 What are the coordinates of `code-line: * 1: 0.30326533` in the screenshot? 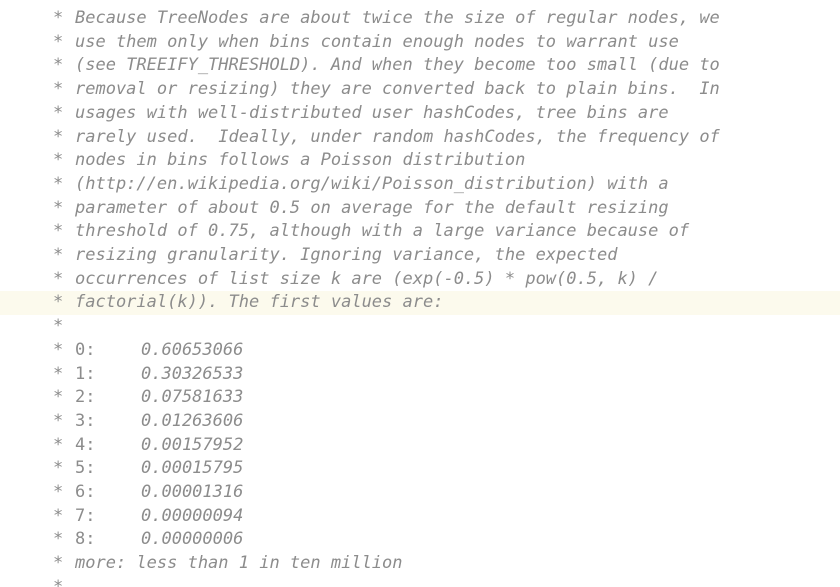 It's located at (420, 375).